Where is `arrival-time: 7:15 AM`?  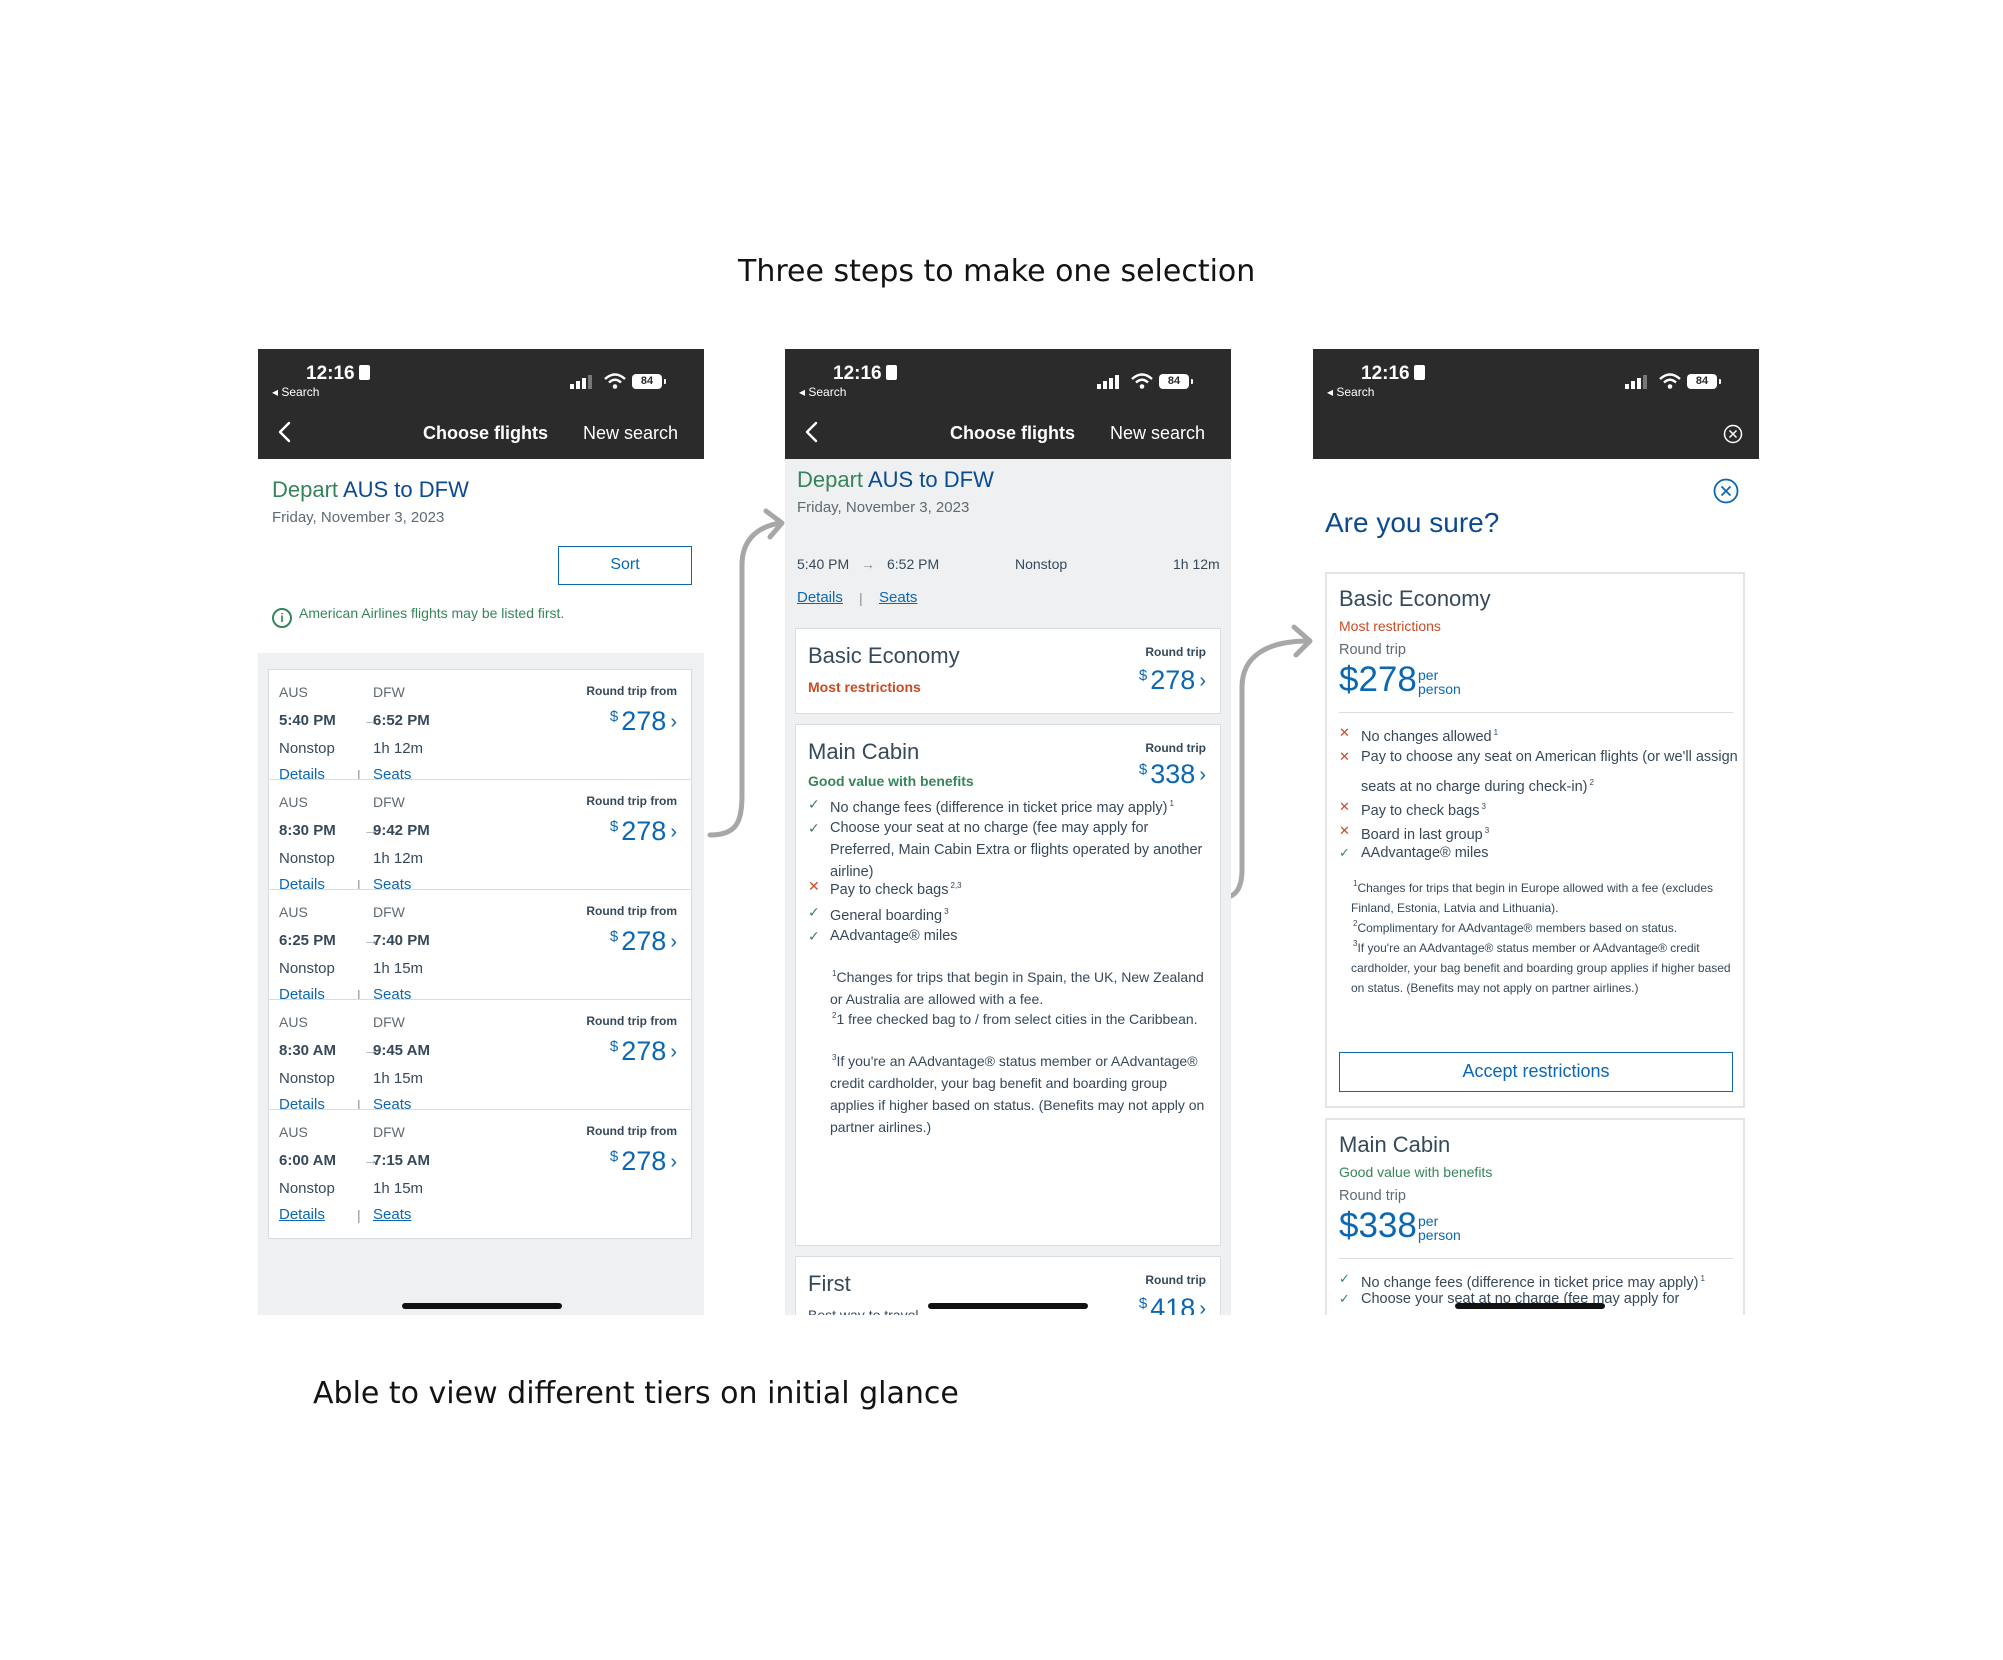
arrival-time: 7:15 AM is located at coordinates (401, 1160).